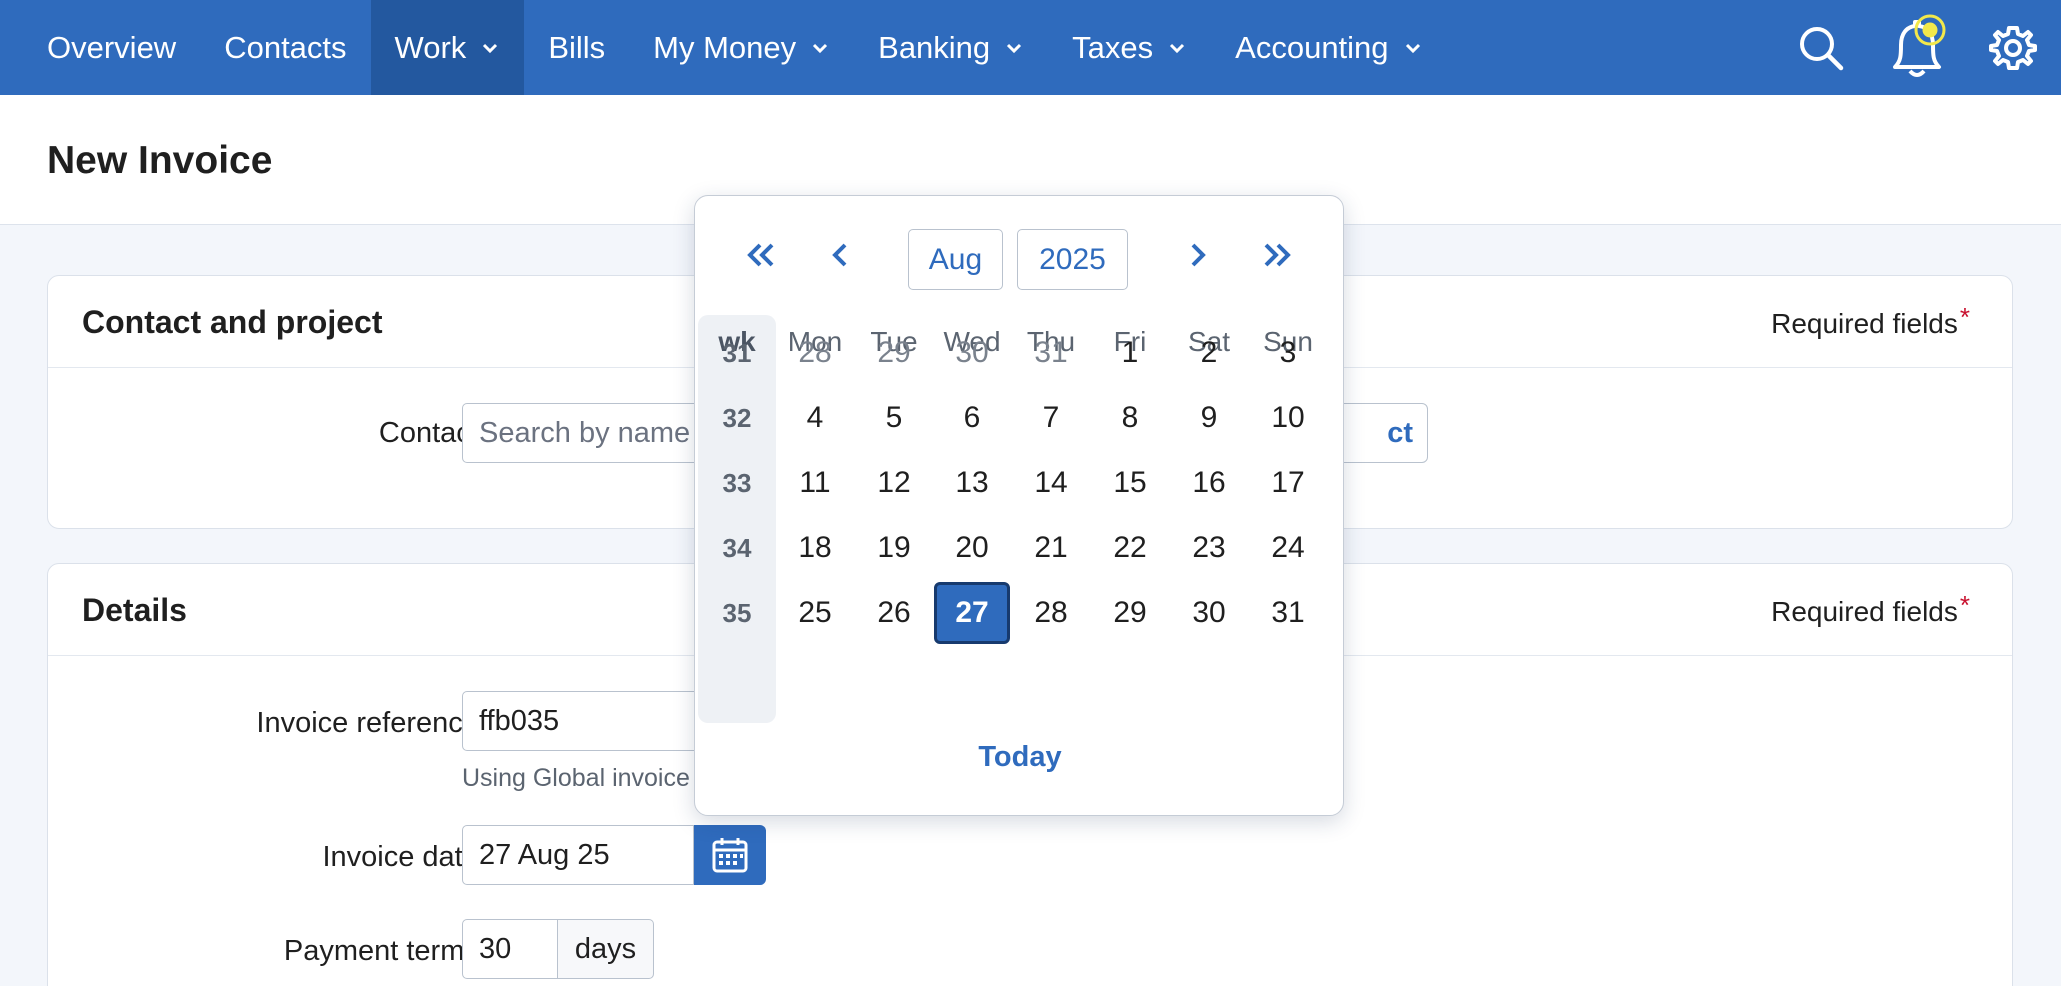 Image resolution: width=2061 pixels, height=986 pixels. I want to click on calendar-day: 12, so click(894, 483).